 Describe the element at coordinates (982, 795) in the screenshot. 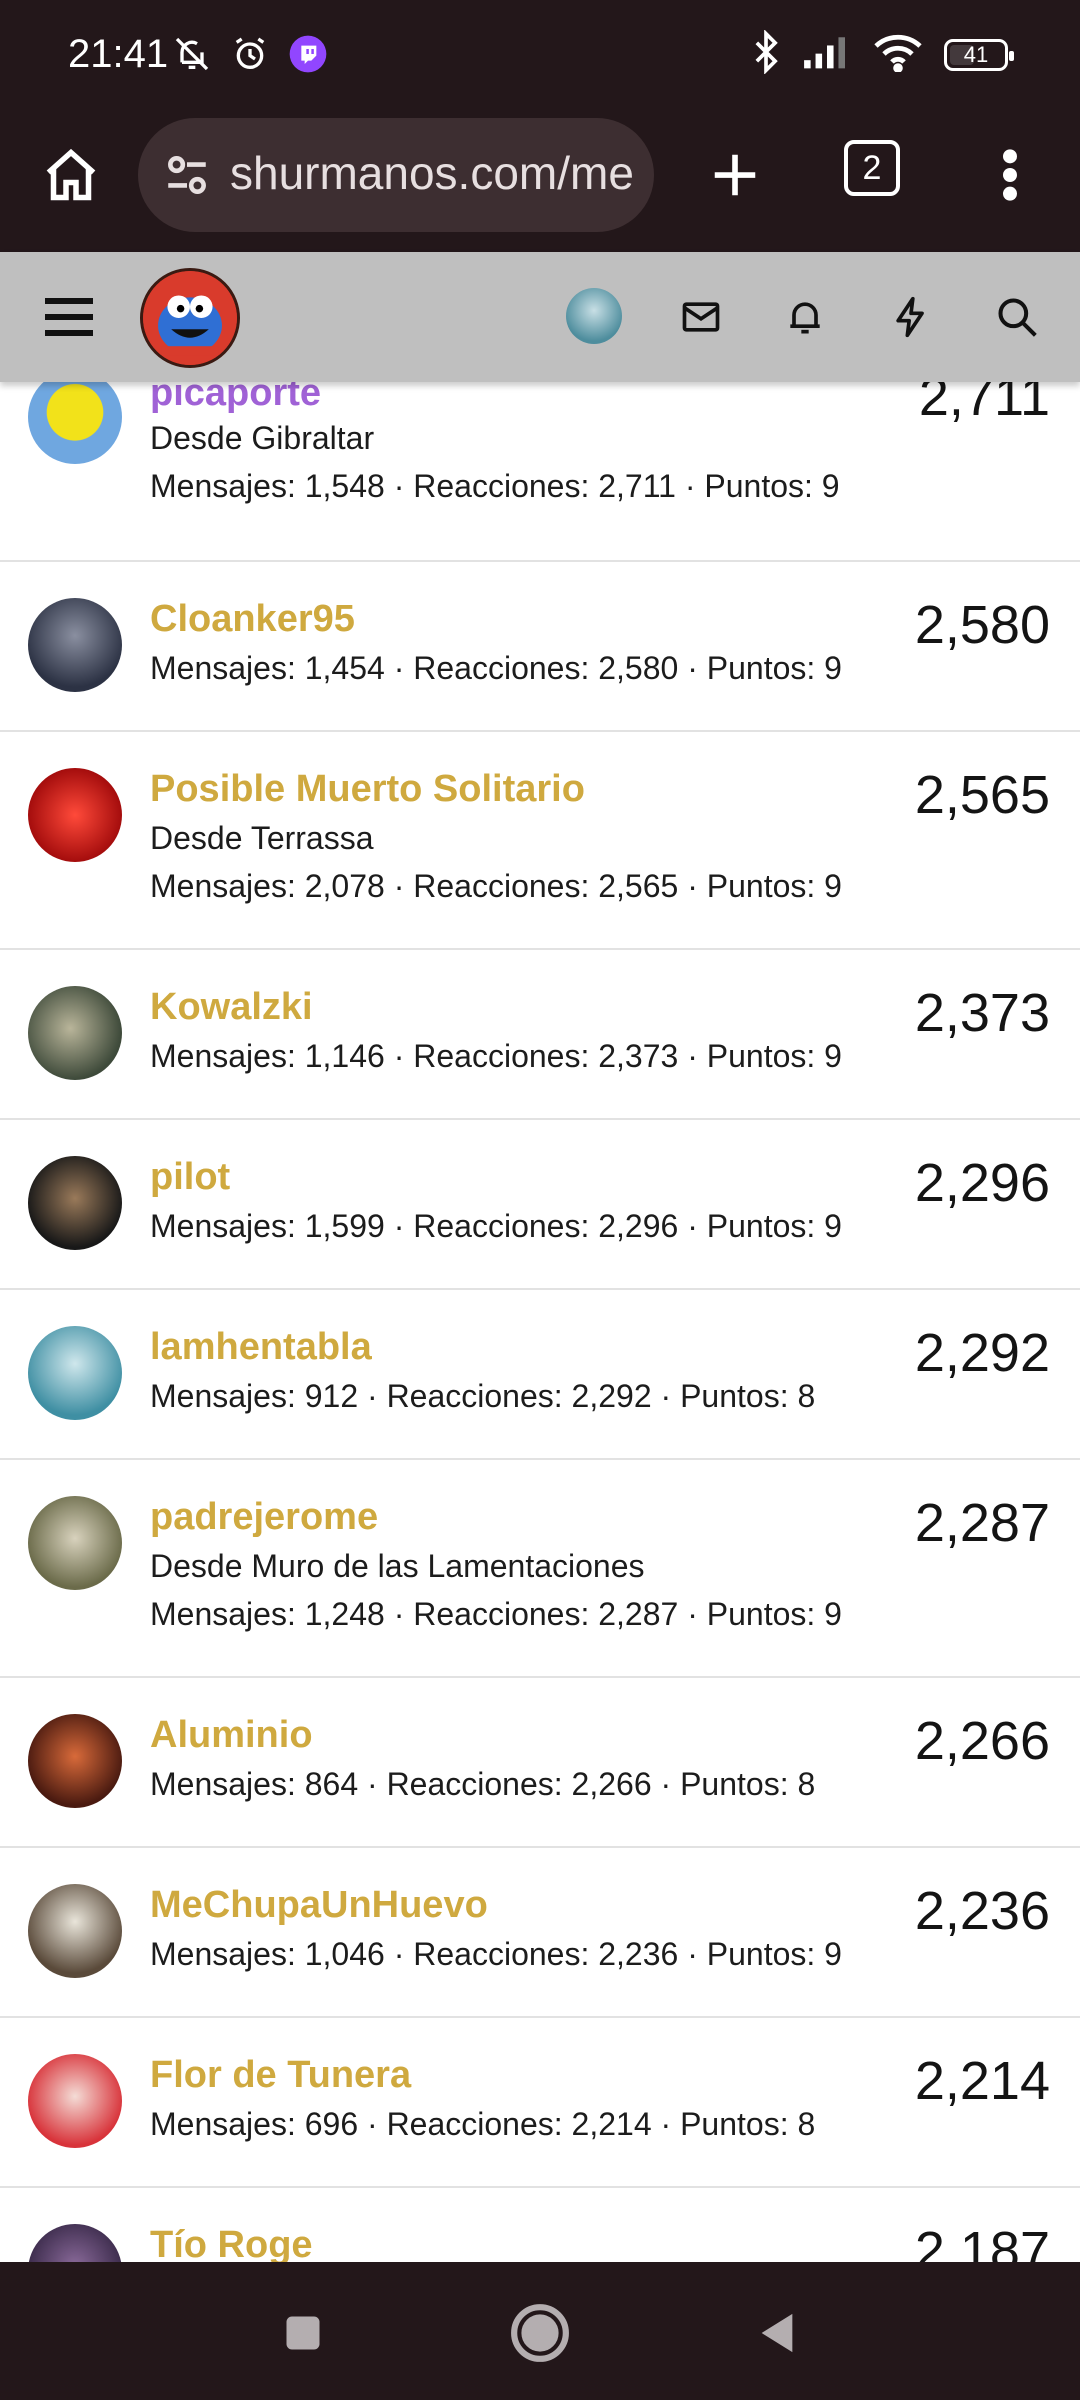

I see `member-score: 2,565` at that location.